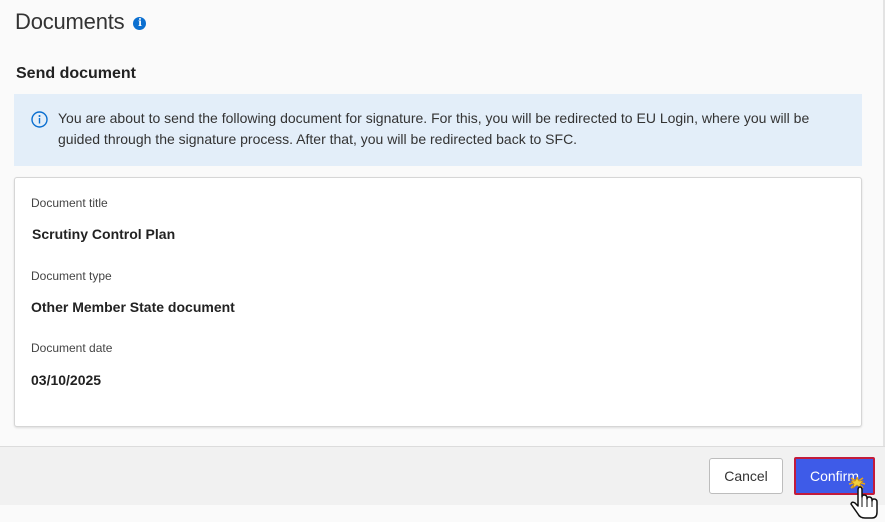  What do you see at coordinates (69, 203) in the screenshot?
I see `document-title-label: Document title` at bounding box center [69, 203].